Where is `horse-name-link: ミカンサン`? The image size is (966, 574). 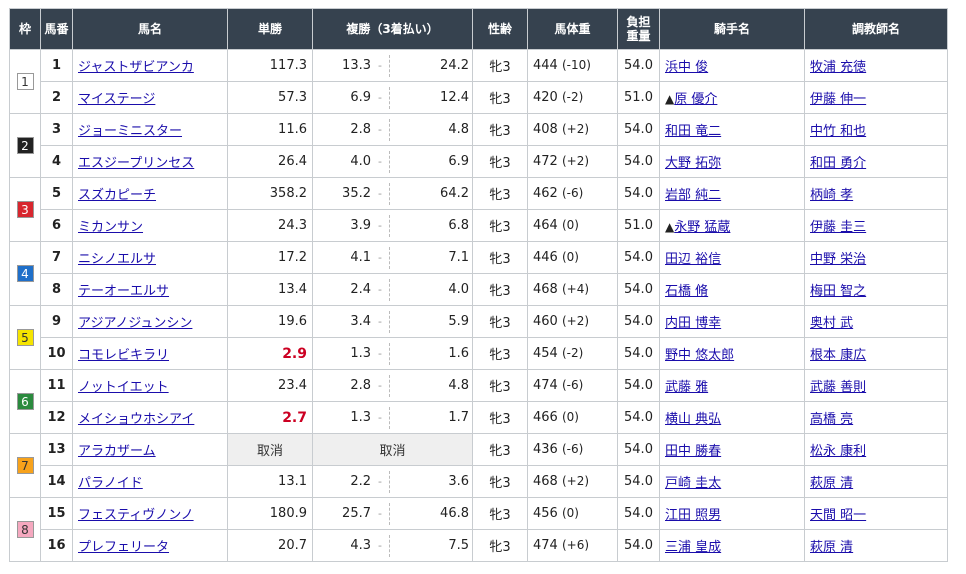
horse-name-link: ミカンサン is located at coordinates (110, 227).